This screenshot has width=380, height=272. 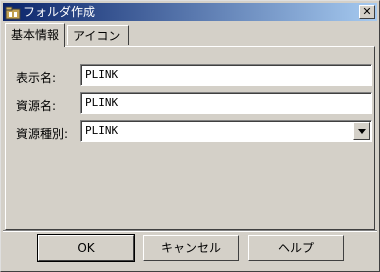 I want to click on resource-type-select: PLINK, so click(x=226, y=131).